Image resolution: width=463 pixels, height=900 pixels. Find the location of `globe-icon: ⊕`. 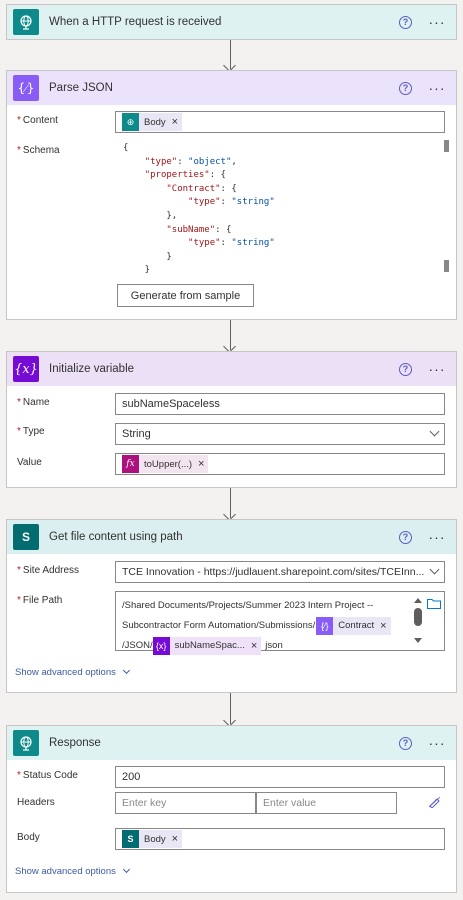

globe-icon: ⊕ is located at coordinates (130, 122).